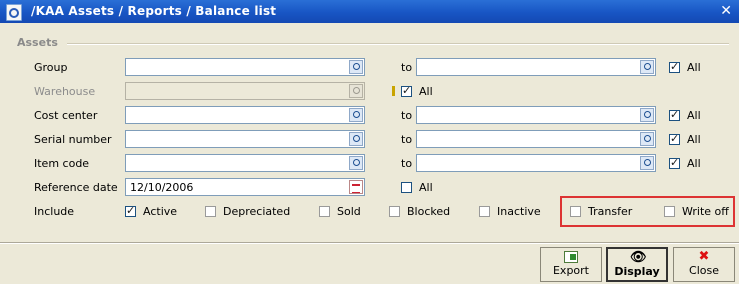  Describe the element at coordinates (694, 163) in the screenshot. I see `item-code-all-label: All` at that location.